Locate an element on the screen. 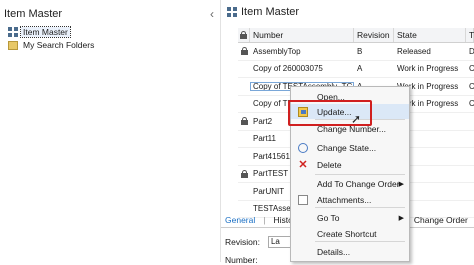  cell-revision: A is located at coordinates (360, 69).